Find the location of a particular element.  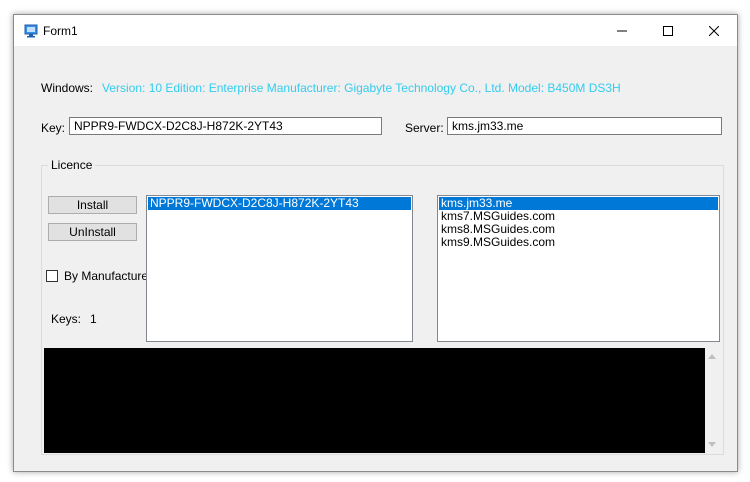

maximize-button is located at coordinates (668, 30).